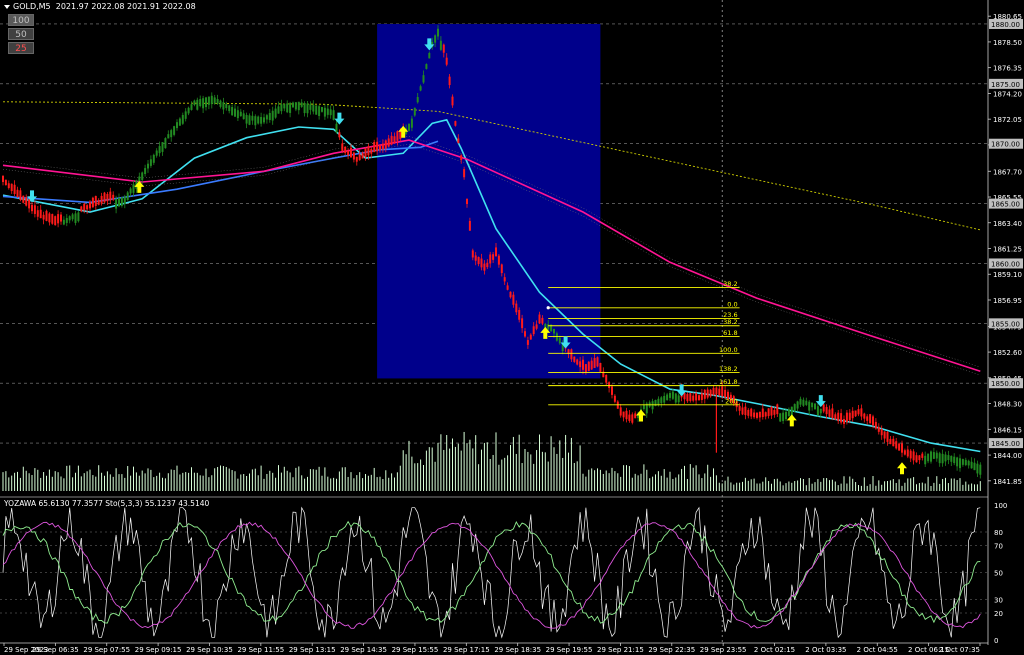 Image resolution: width=1024 pixels, height=655 pixels. What do you see at coordinates (21, 48) in the screenshot?
I see `level-25-button: 25` at bounding box center [21, 48].